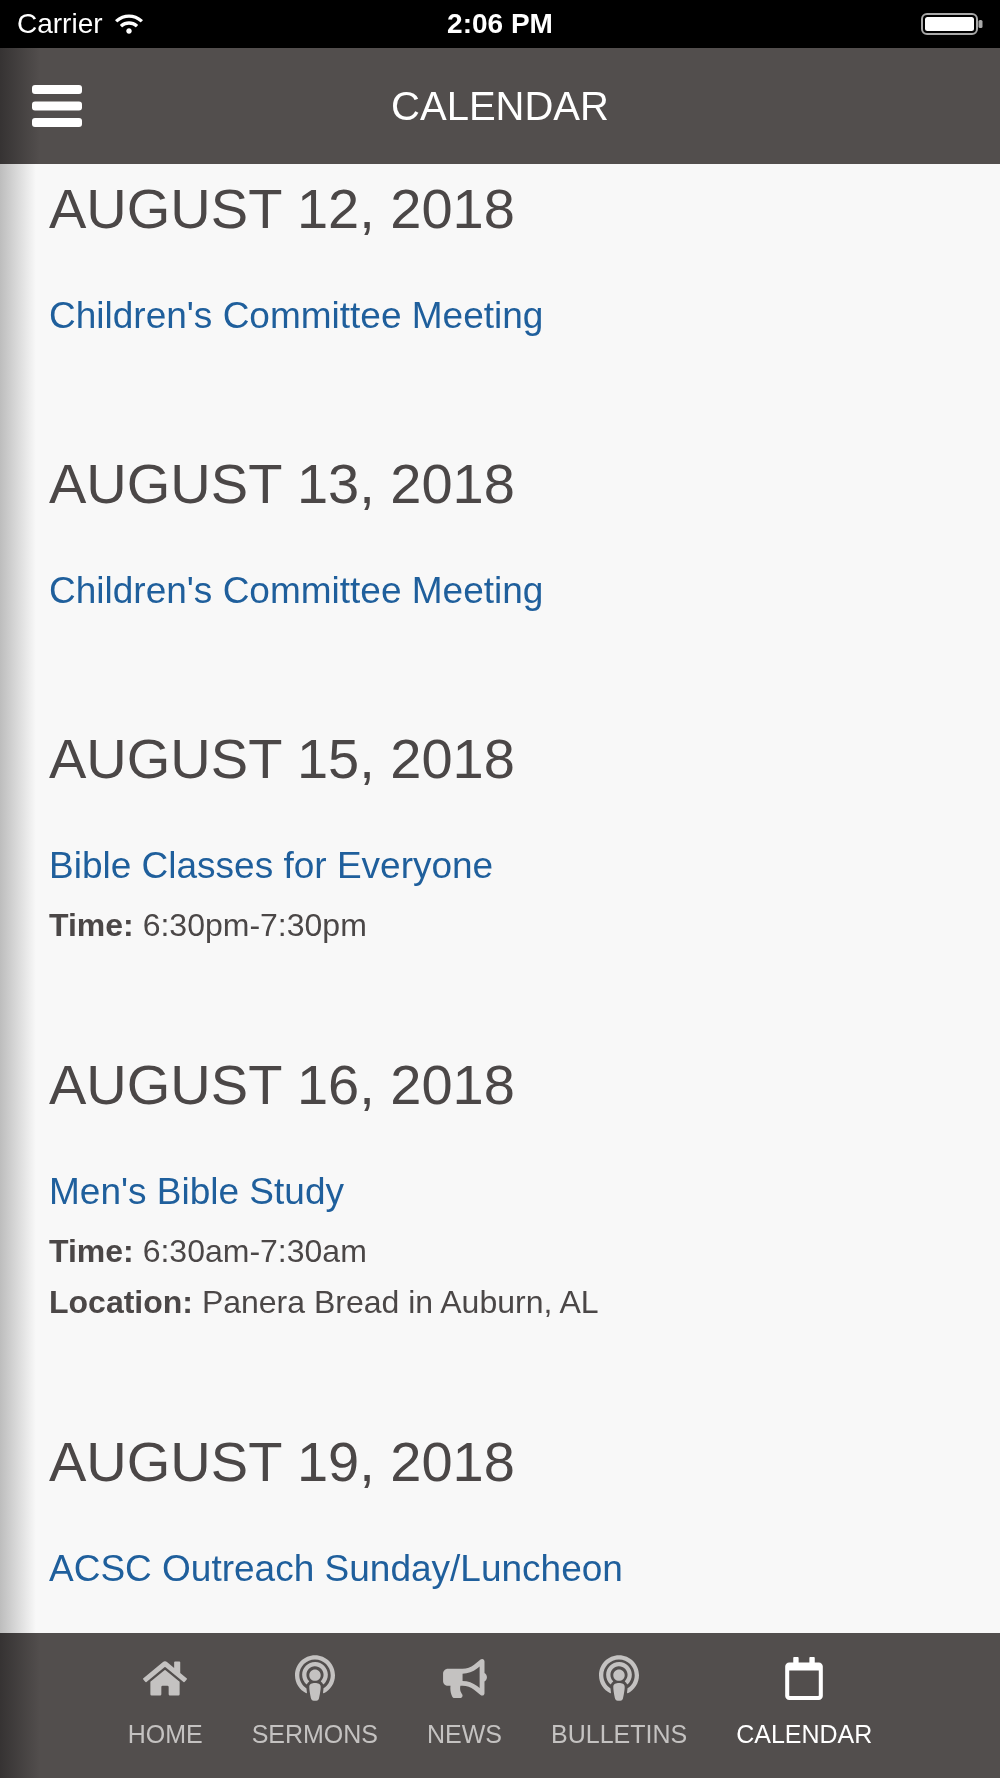 This screenshot has width=1000, height=1778. Describe the element at coordinates (165, 1678) in the screenshot. I see `house-icon` at that location.